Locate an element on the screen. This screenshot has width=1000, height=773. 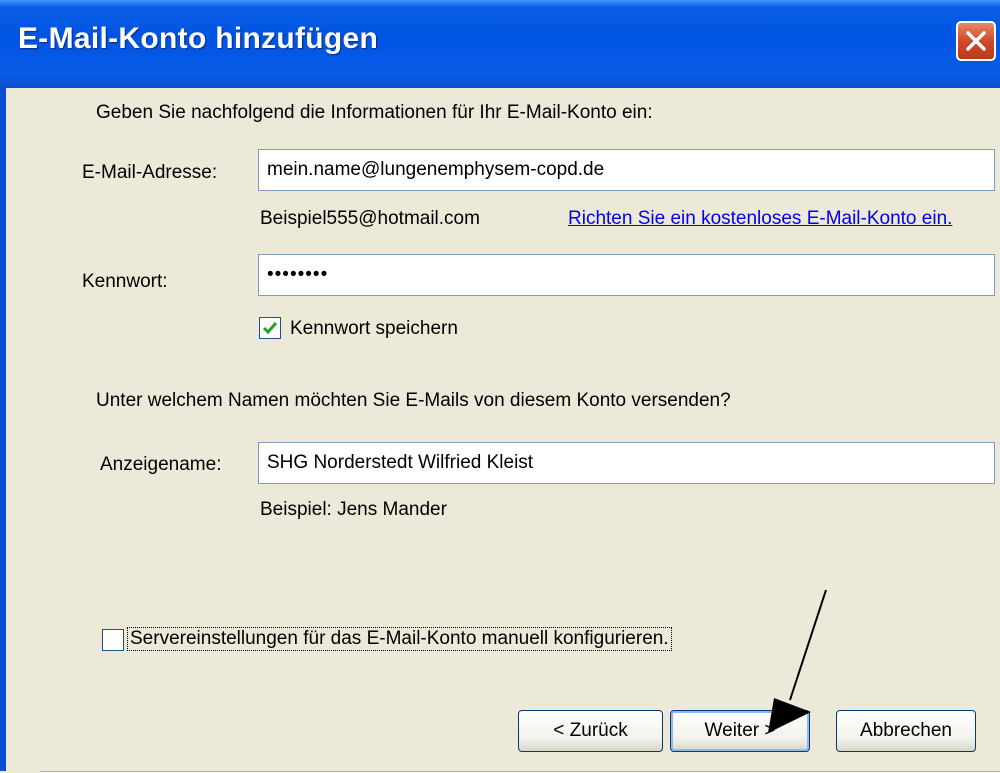
close-button is located at coordinates (976, 41).